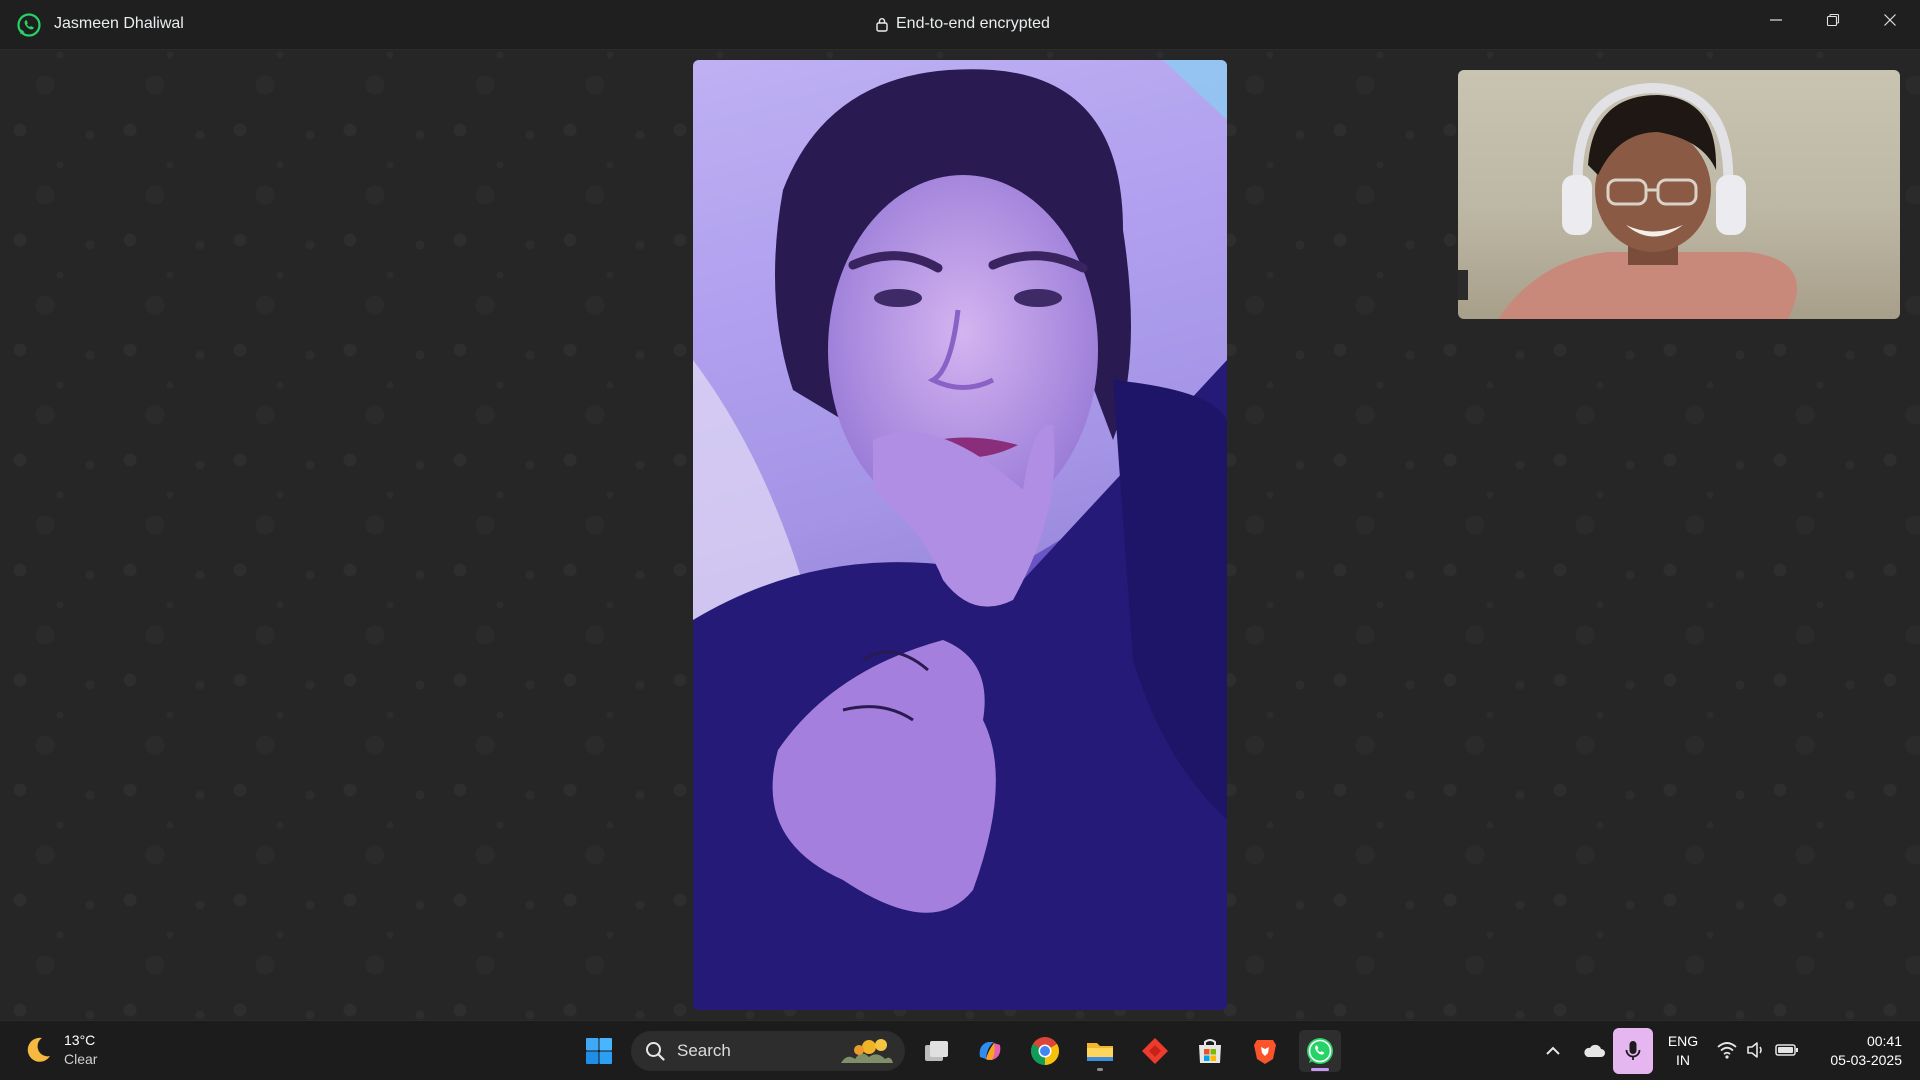 The height and width of the screenshot is (1080, 1920). What do you see at coordinates (1683, 1060) in the screenshot?
I see `language-region: IN` at bounding box center [1683, 1060].